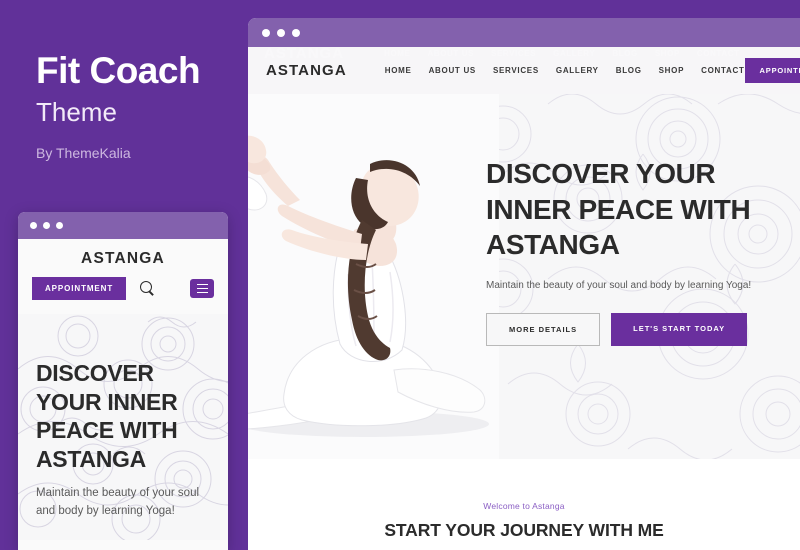 The width and height of the screenshot is (800, 550). What do you see at coordinates (76, 111) in the screenshot?
I see `theme-subtitle: Theme` at bounding box center [76, 111].